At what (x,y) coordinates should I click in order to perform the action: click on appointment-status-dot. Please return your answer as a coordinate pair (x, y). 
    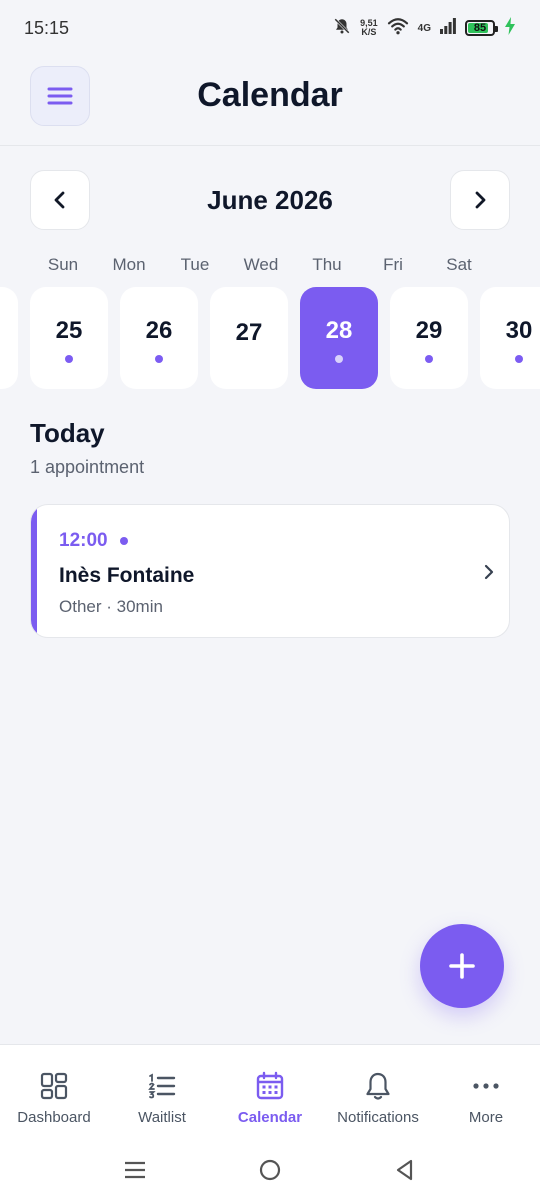
    Looking at the image, I should click on (123, 541).